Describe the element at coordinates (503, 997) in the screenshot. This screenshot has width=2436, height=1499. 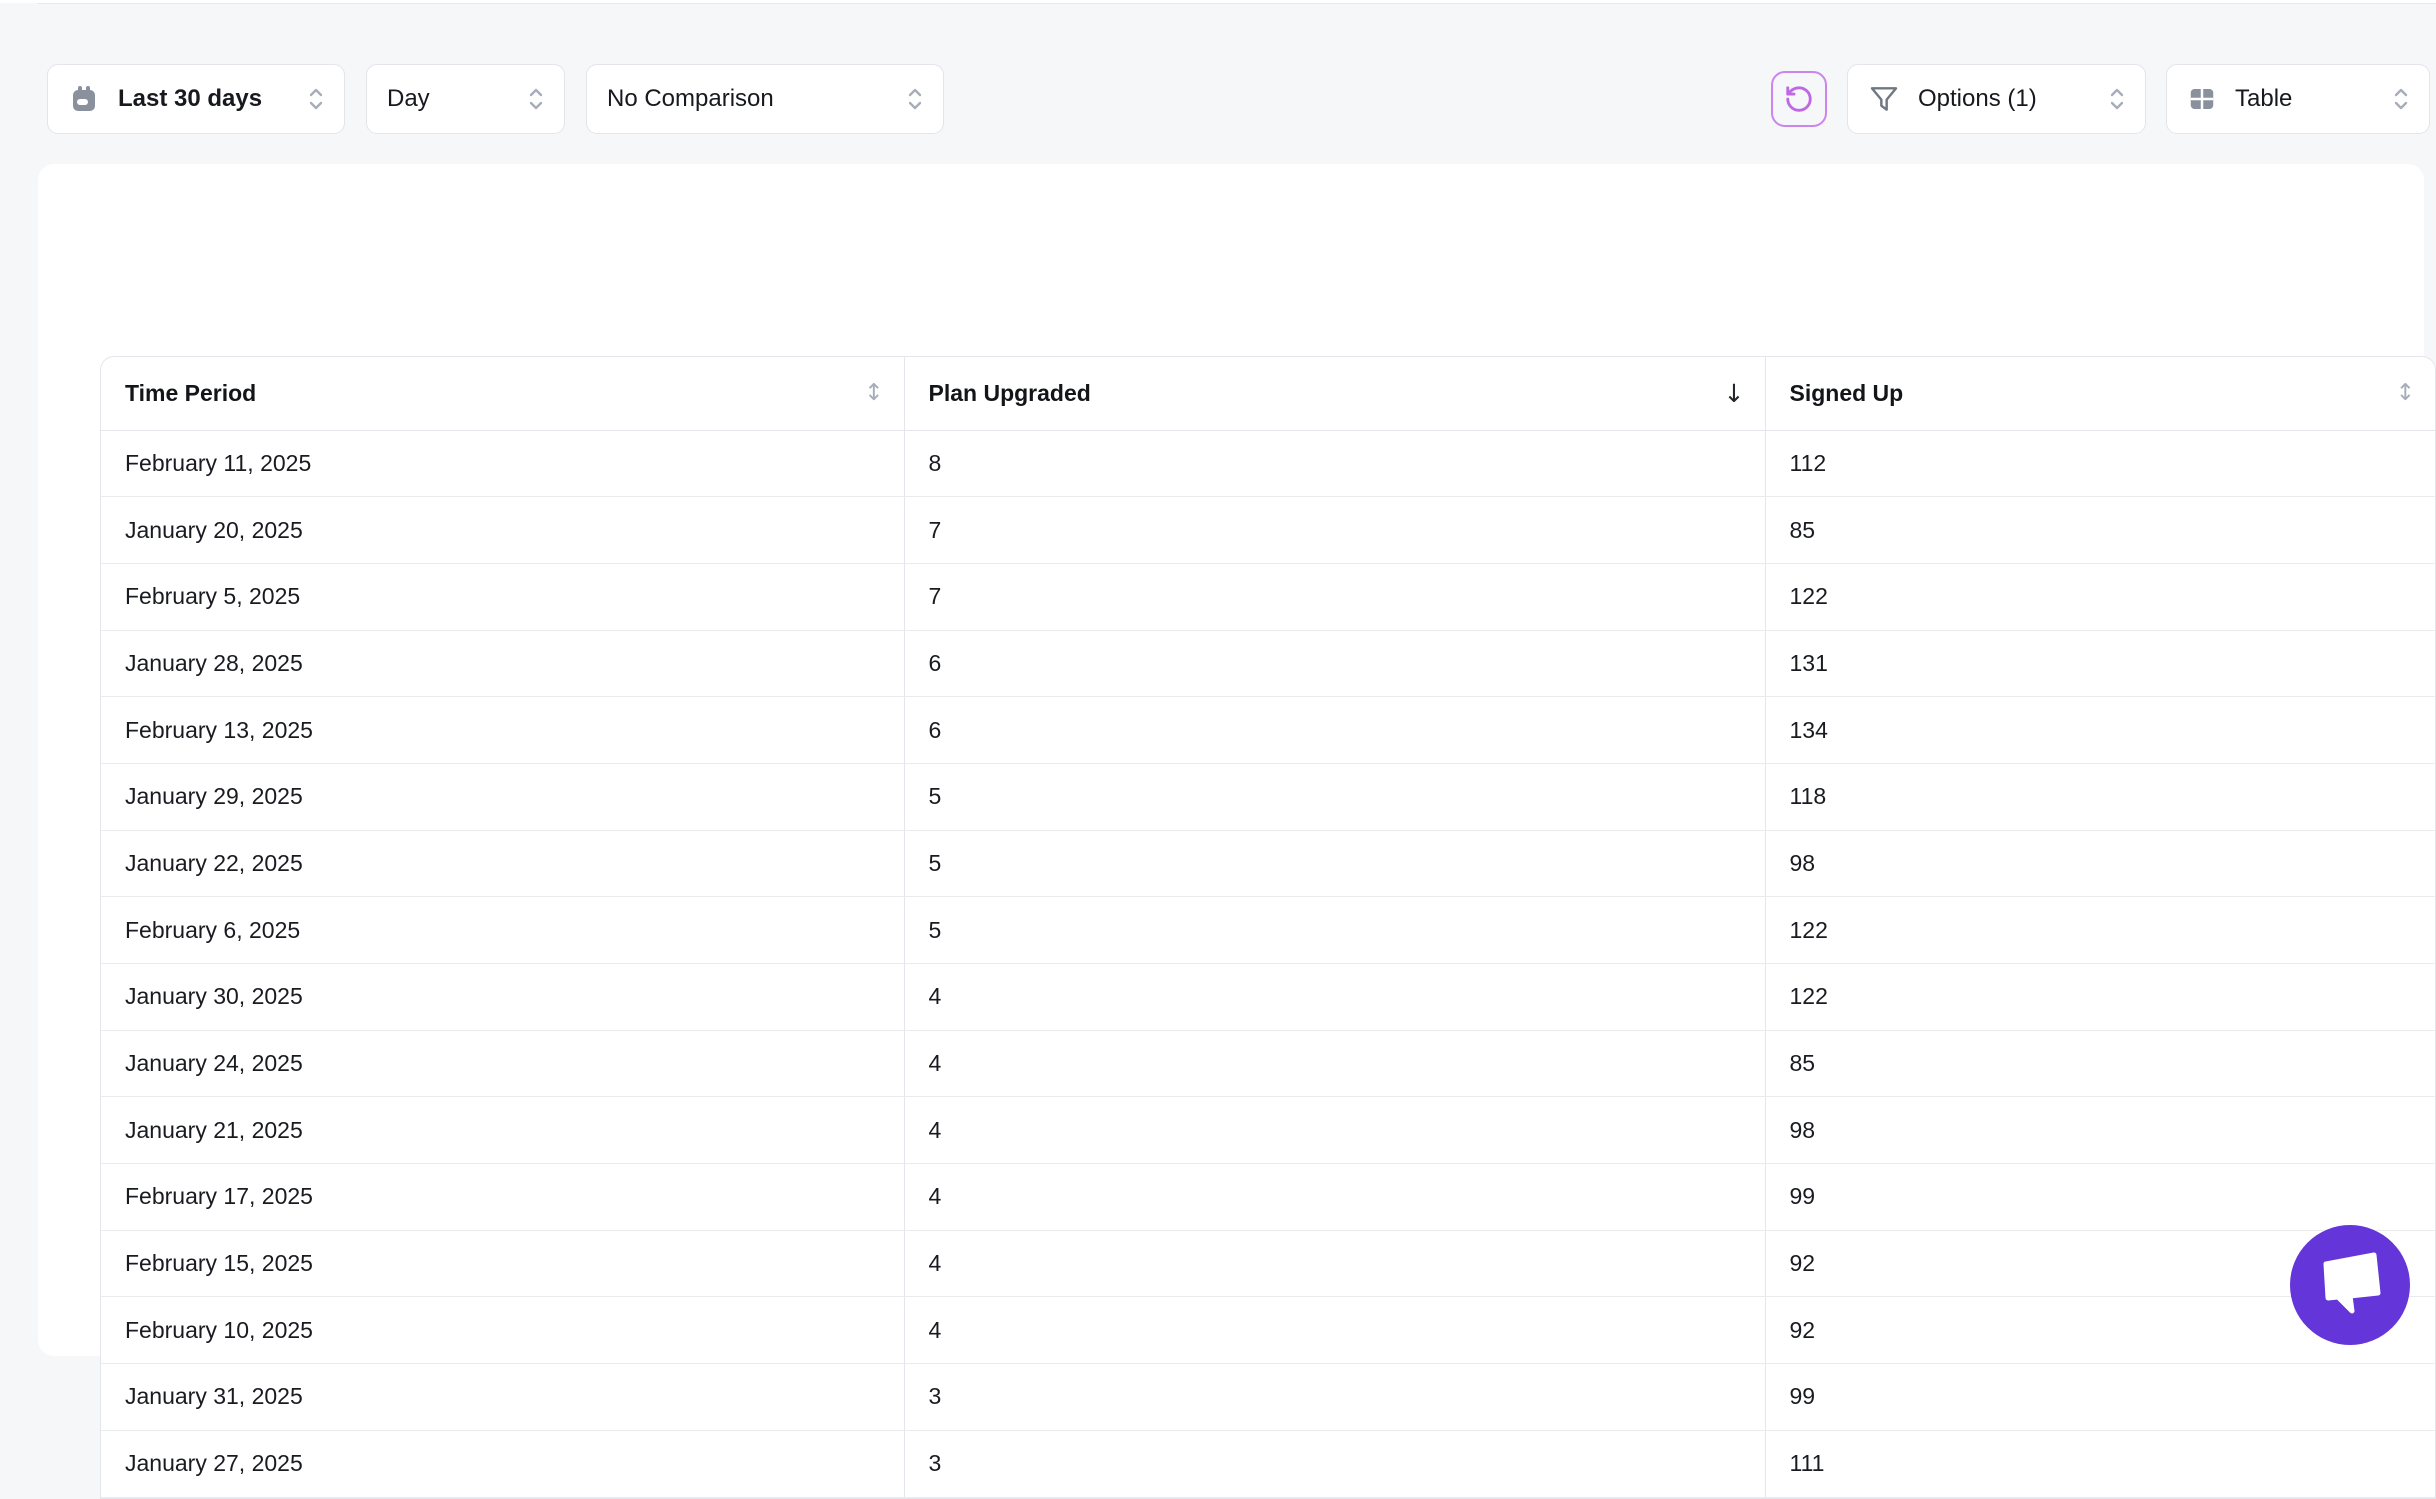
I see `table-cell: January 30, 2025` at that location.